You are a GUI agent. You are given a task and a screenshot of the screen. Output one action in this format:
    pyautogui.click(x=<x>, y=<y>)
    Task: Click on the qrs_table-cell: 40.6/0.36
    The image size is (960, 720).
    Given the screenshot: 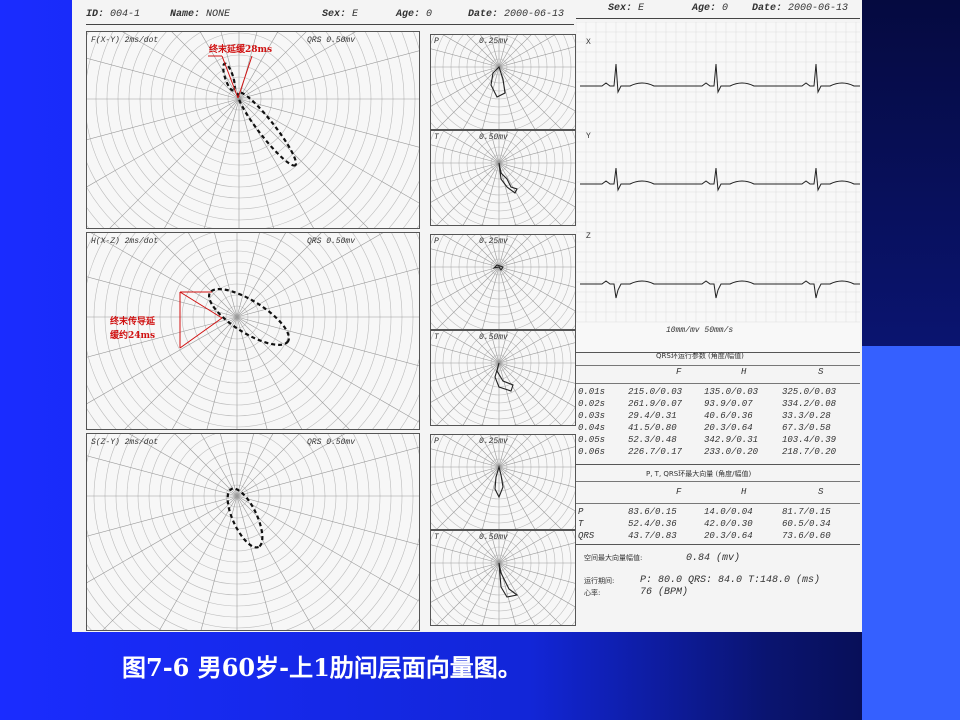 What is the action you would take?
    pyautogui.click(x=728, y=416)
    